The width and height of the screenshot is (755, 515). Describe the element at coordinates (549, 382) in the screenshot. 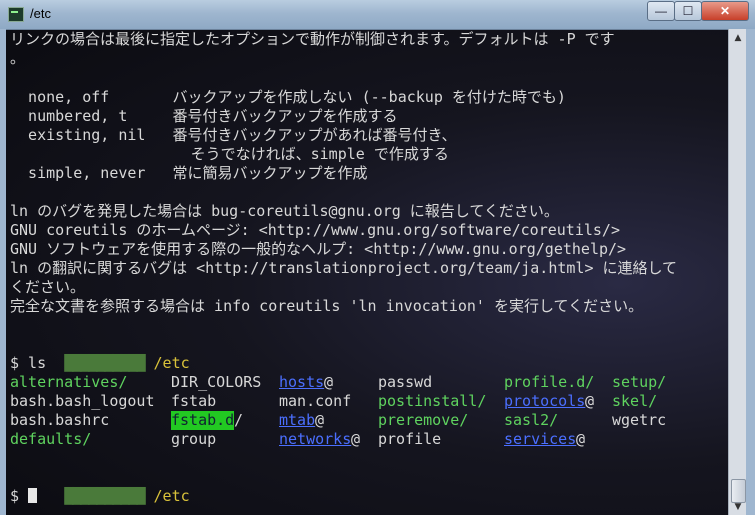

I see `ls-entry: profile.d/` at that location.